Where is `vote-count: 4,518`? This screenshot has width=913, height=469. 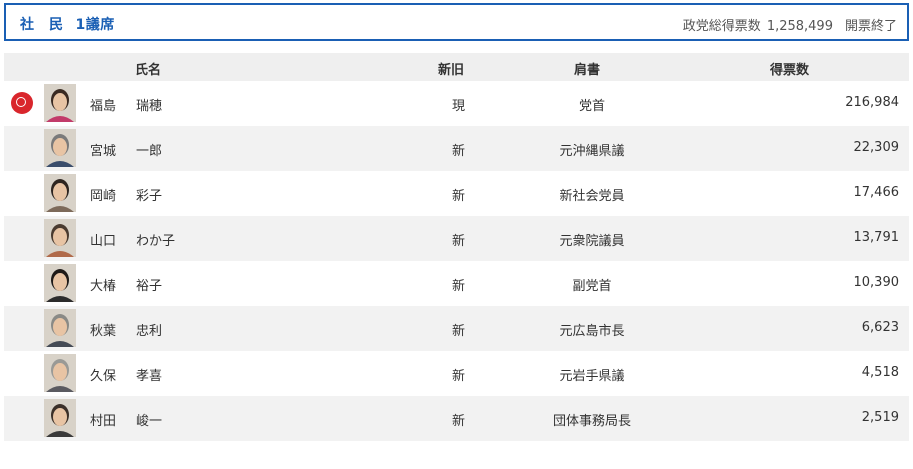 vote-count: 4,518 is located at coordinates (880, 372).